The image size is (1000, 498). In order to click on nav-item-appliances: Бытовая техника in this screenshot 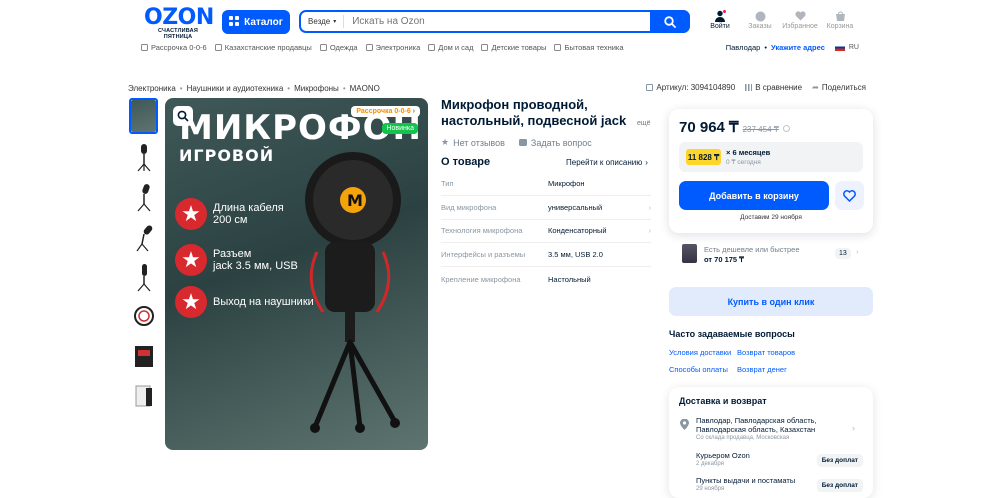, I will do `click(589, 47)`.